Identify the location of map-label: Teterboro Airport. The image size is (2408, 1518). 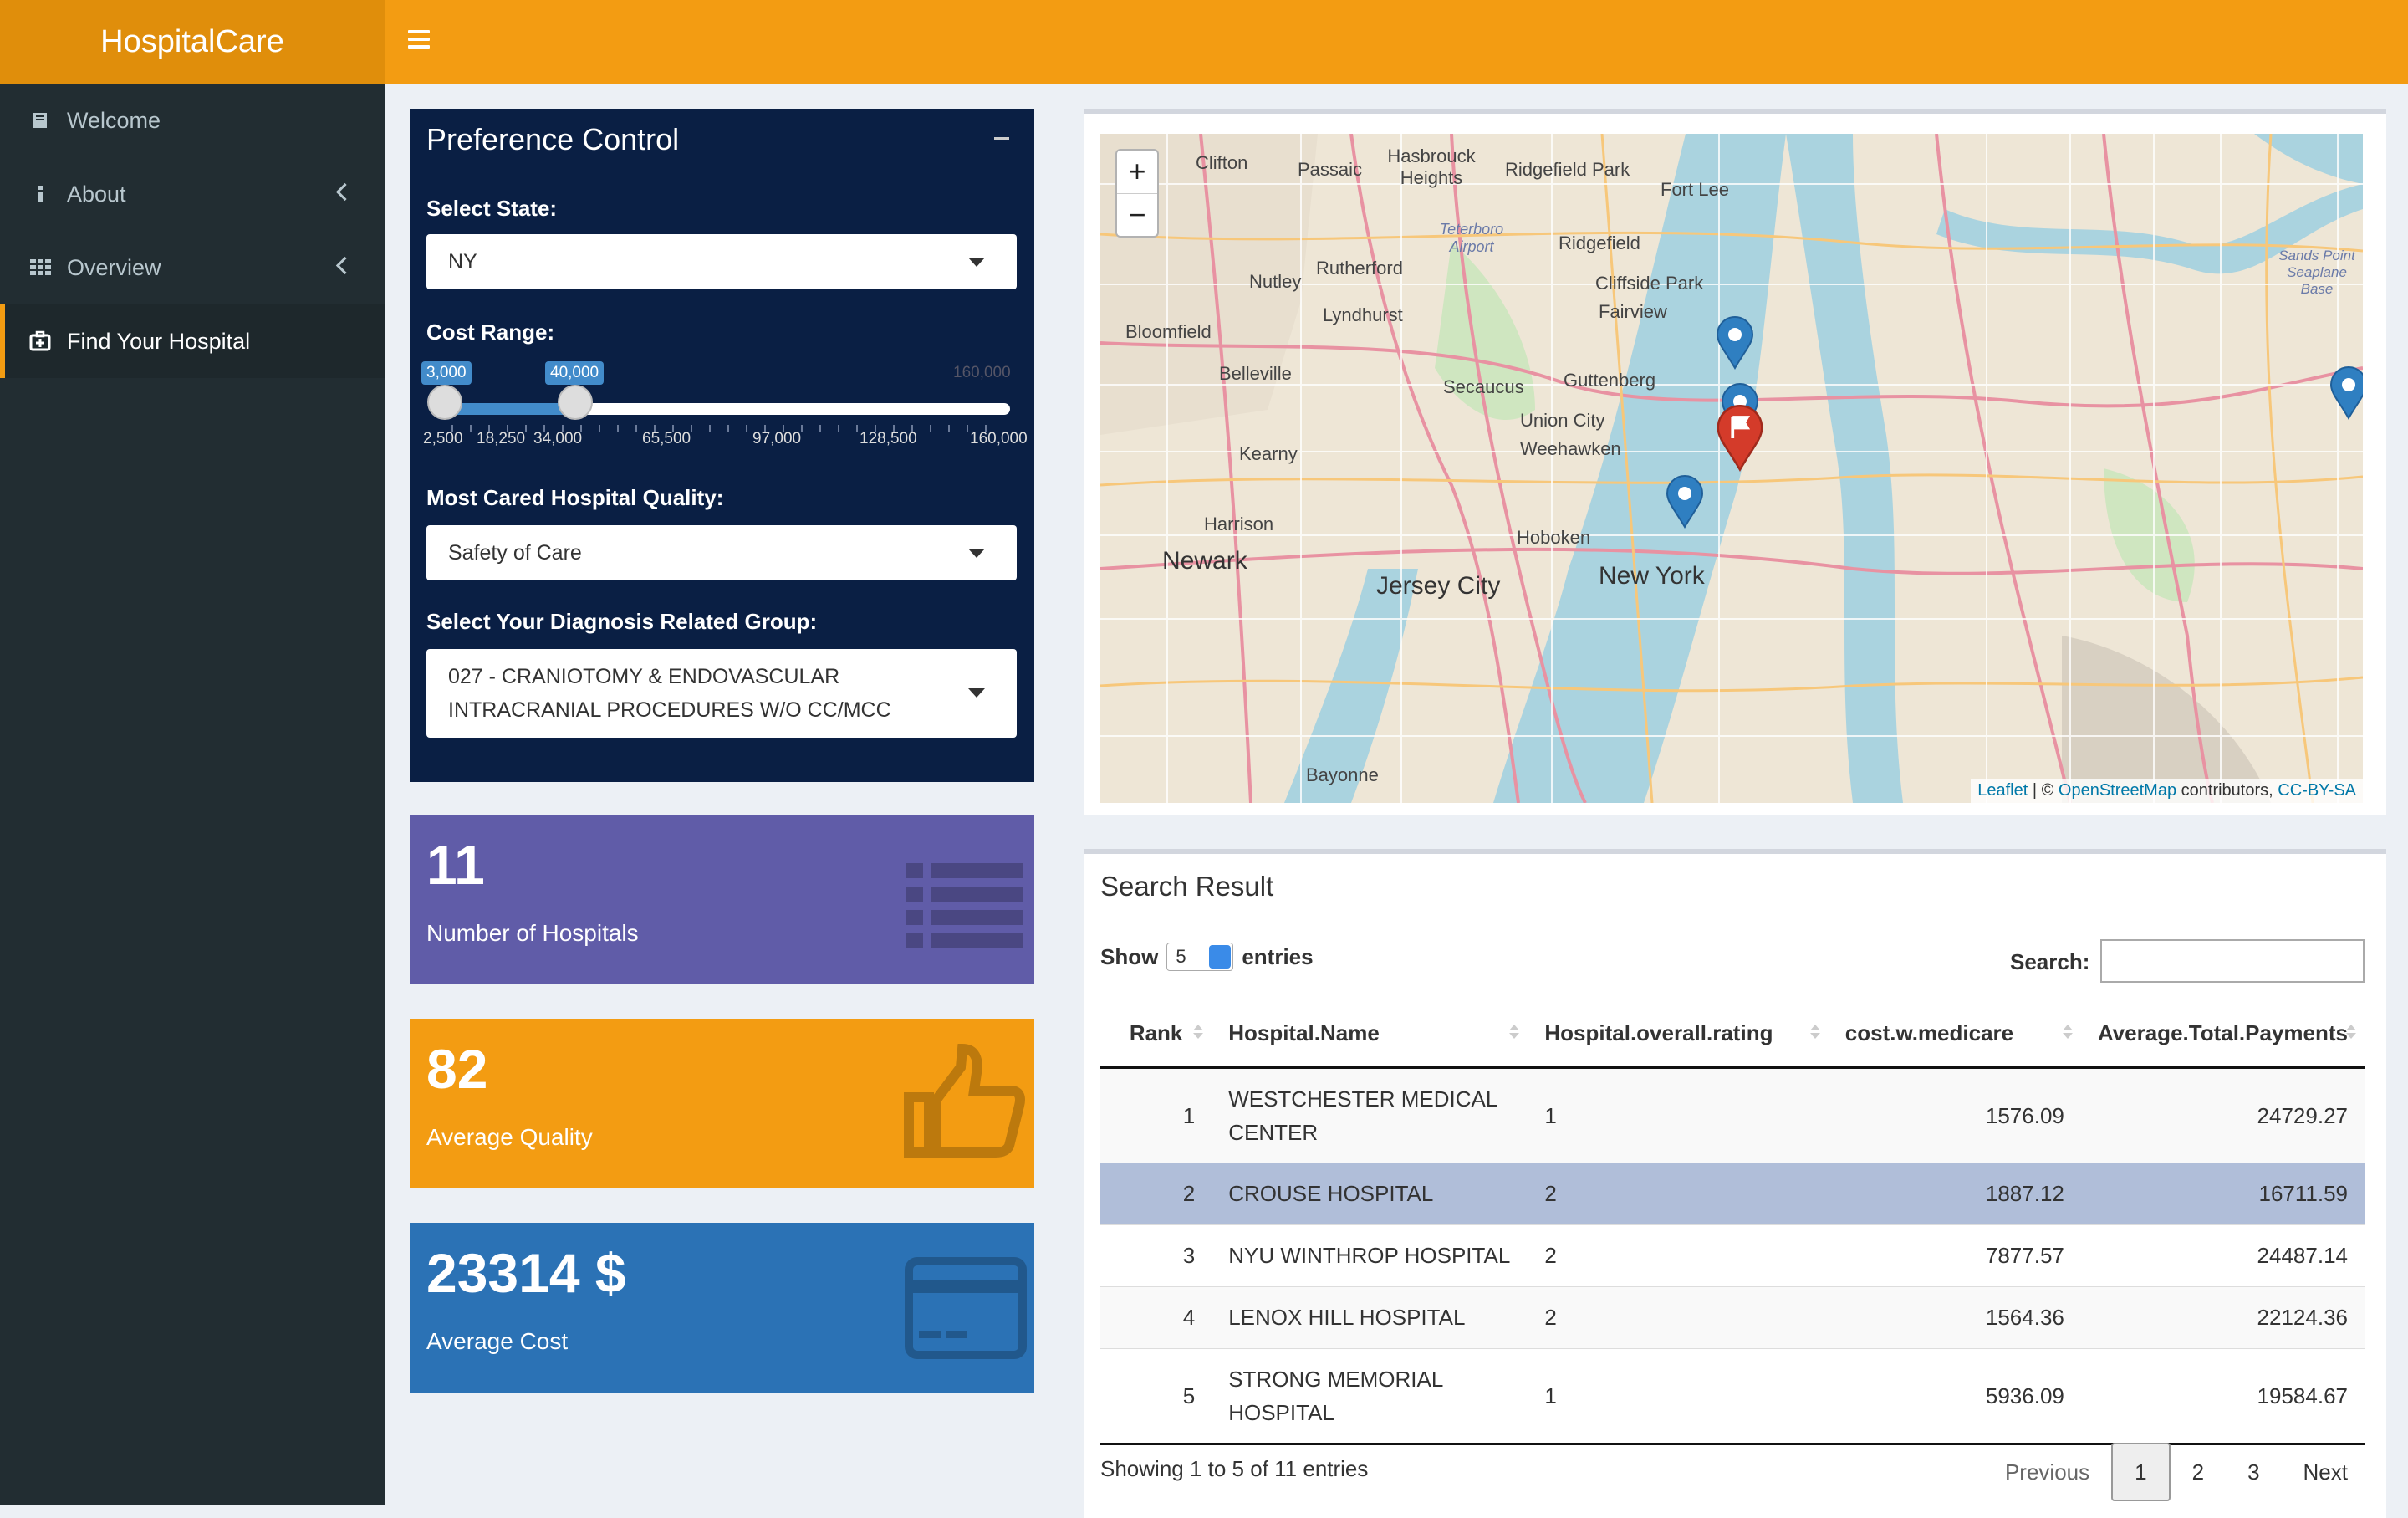
(1471, 238).